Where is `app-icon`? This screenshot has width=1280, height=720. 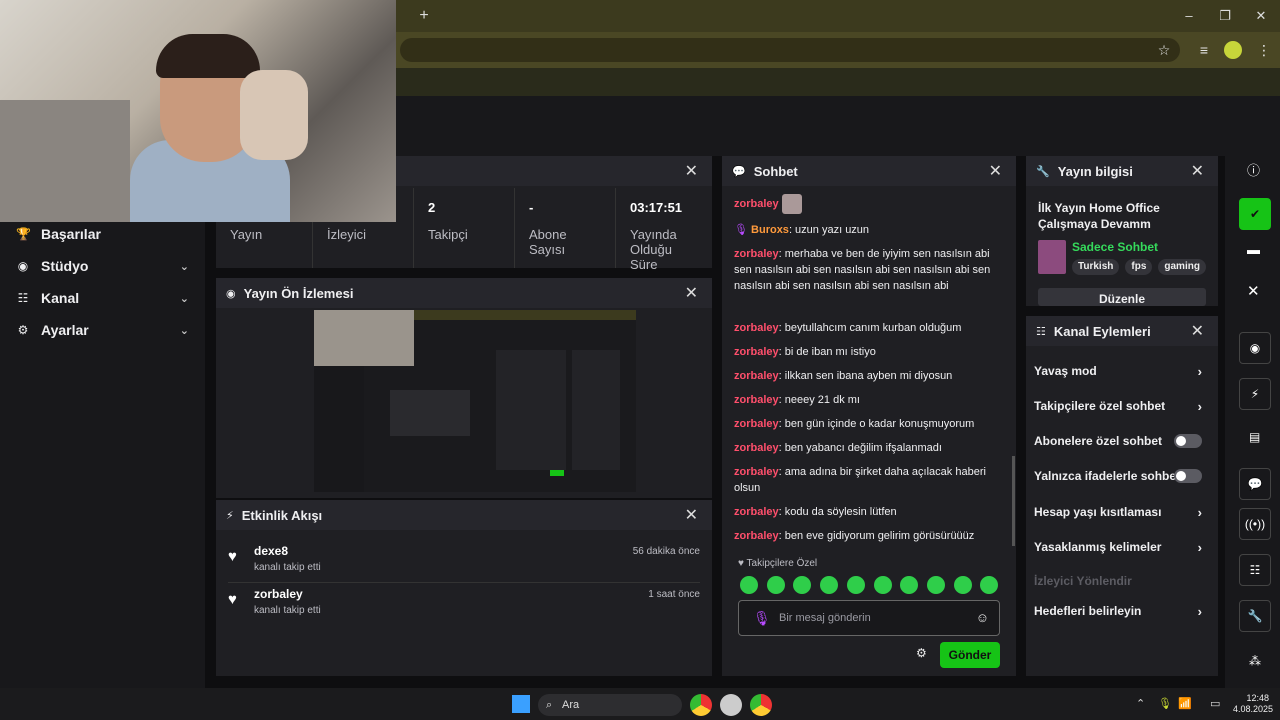 app-icon is located at coordinates (731, 705).